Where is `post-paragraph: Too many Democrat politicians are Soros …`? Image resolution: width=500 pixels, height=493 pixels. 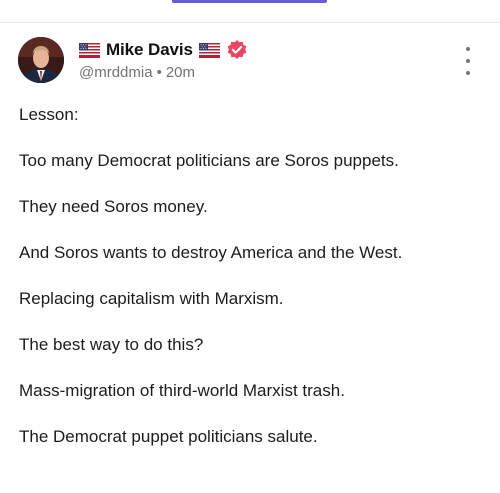
post-paragraph: Too many Democrat politicians are Soros … is located at coordinates (209, 160).